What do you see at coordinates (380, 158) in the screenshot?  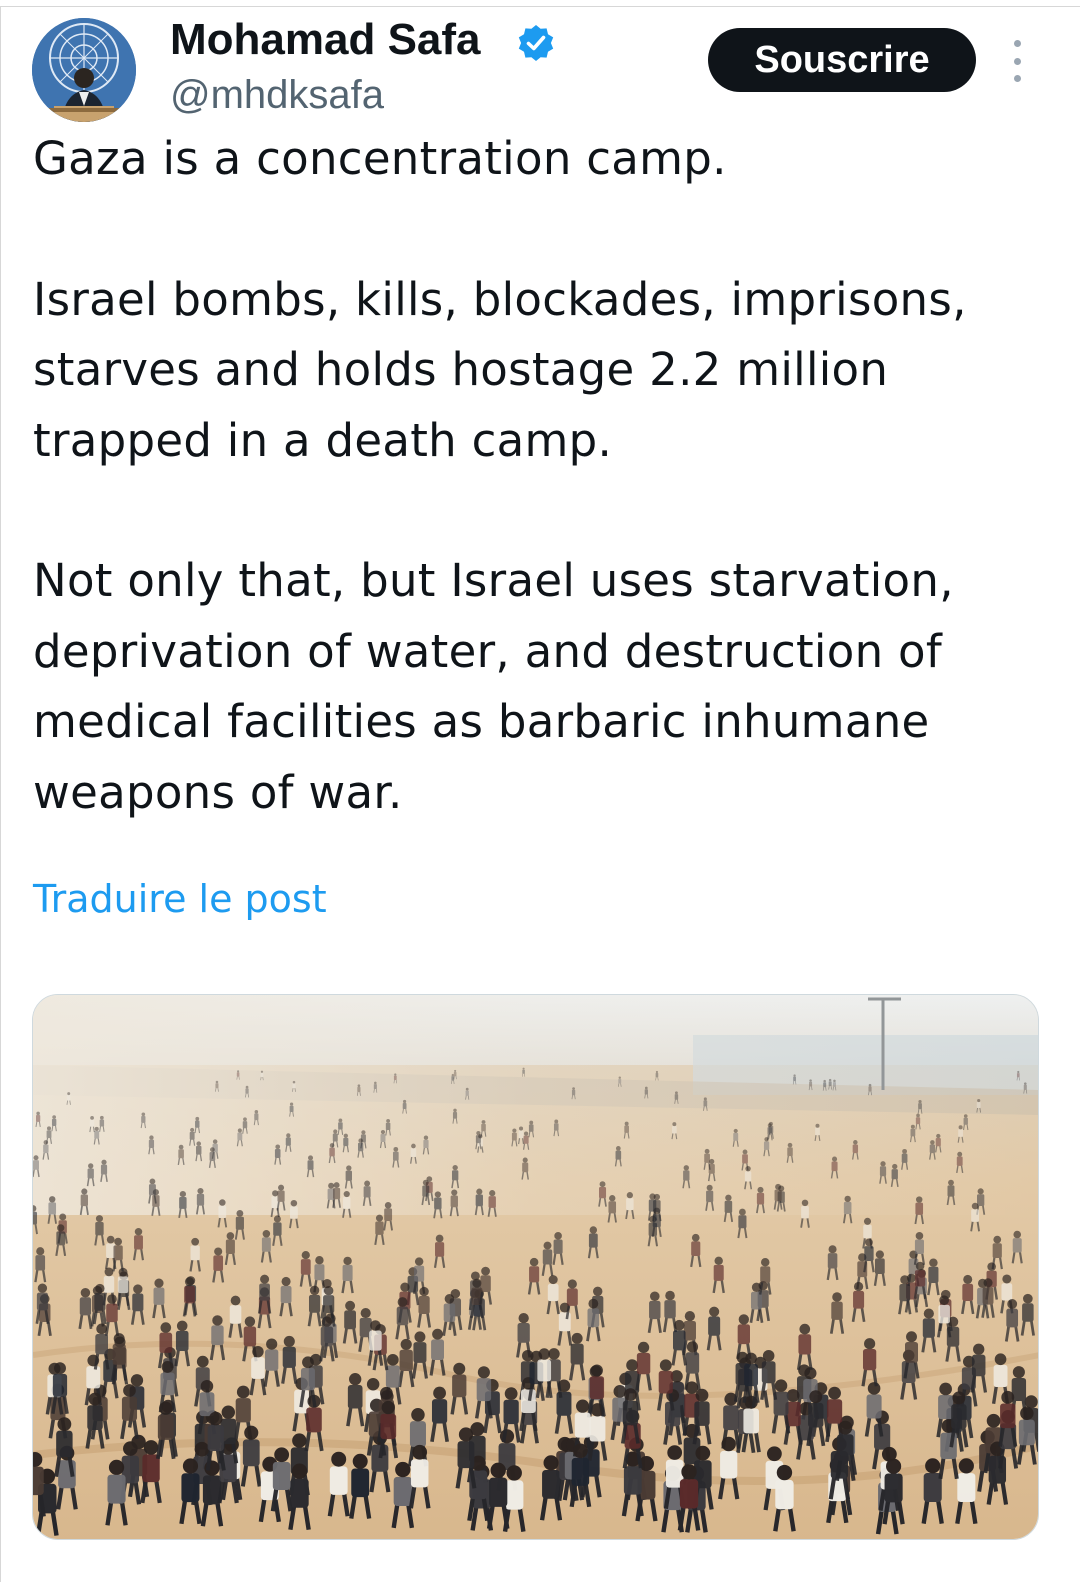 I see `post-paragraph: Gaza is a concentration camp.` at bounding box center [380, 158].